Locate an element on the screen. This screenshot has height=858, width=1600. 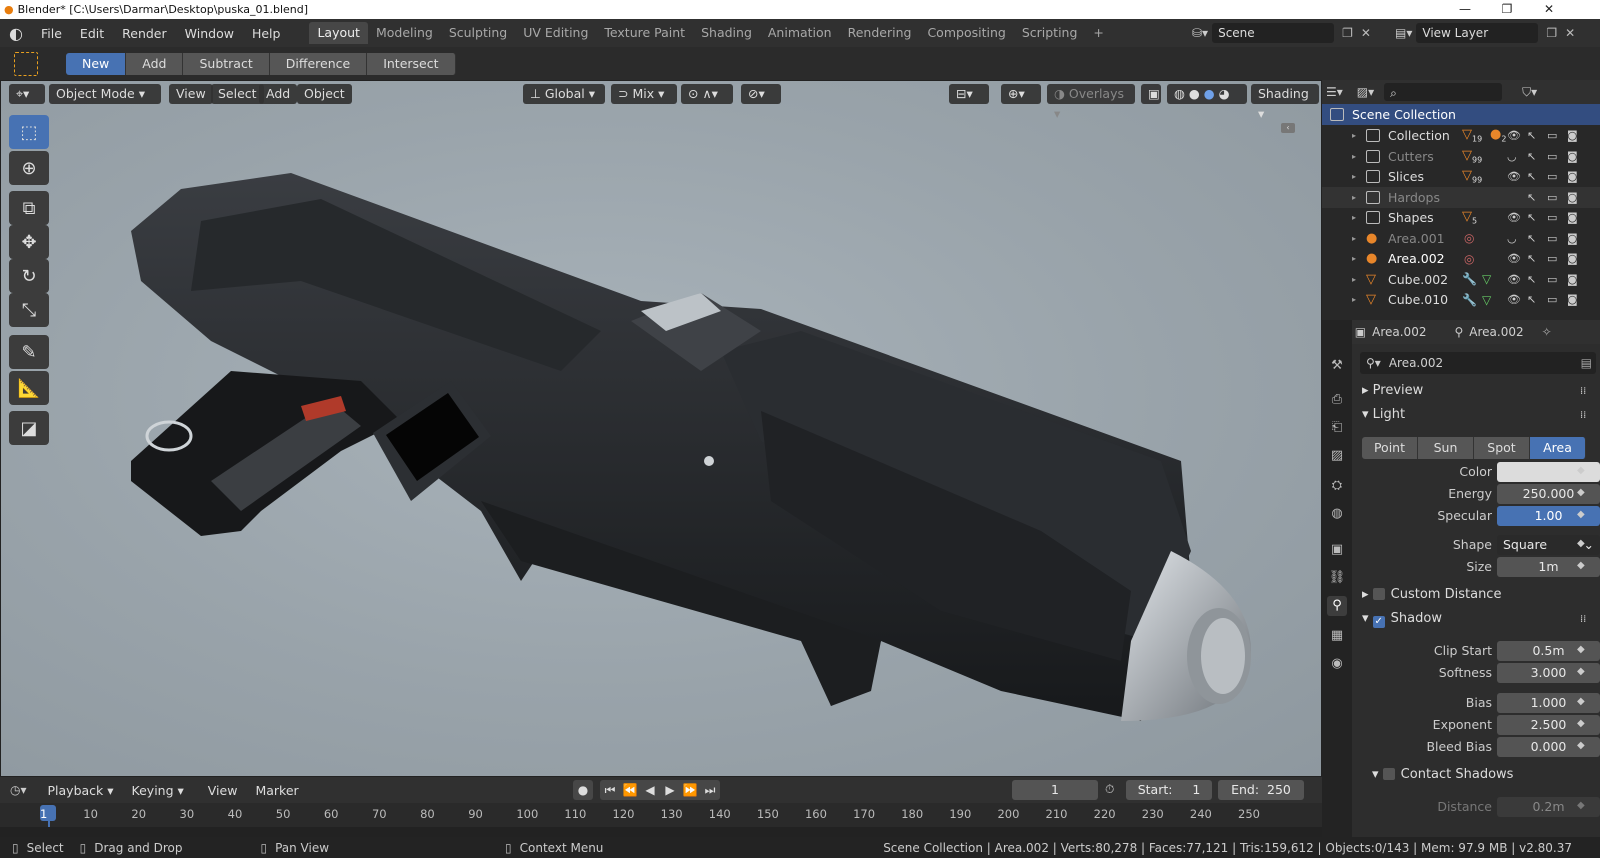
tool-tab-icon: ⚒ is located at coordinates (1337, 366).